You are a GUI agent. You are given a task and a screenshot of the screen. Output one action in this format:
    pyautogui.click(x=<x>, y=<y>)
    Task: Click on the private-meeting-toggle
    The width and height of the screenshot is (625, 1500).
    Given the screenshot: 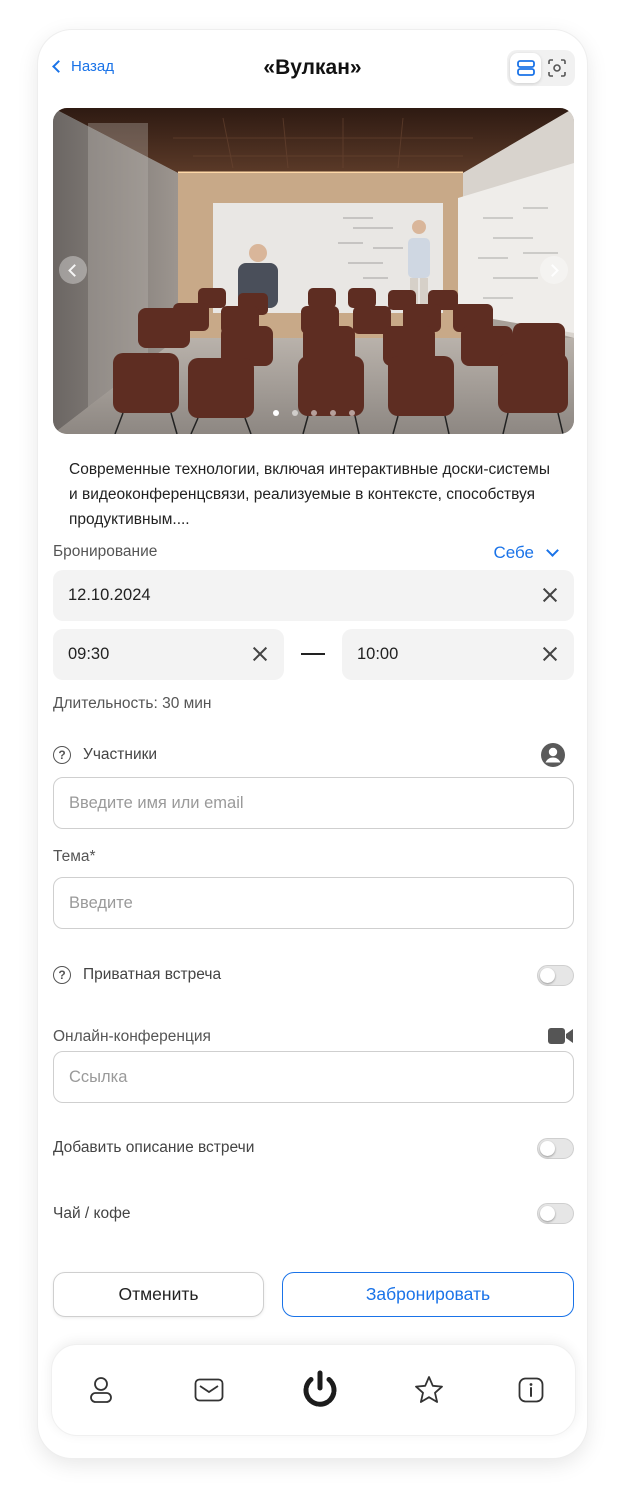 What is the action you would take?
    pyautogui.click(x=555, y=975)
    